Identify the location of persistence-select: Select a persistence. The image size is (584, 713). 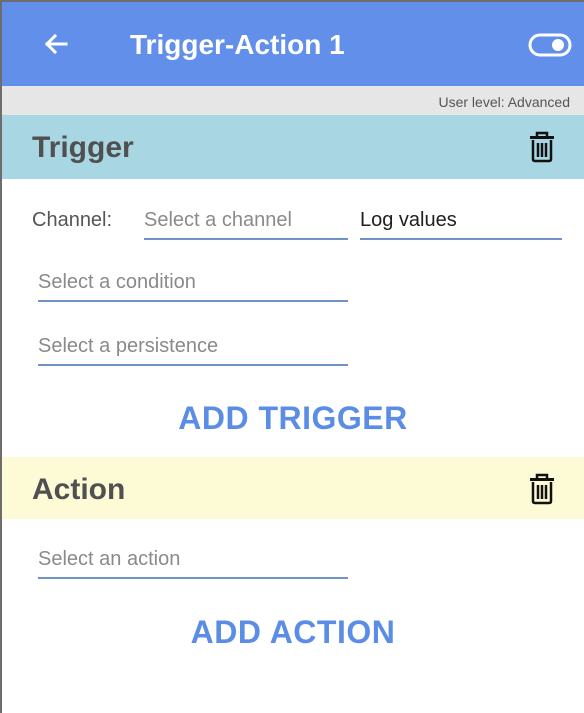
(193, 348).